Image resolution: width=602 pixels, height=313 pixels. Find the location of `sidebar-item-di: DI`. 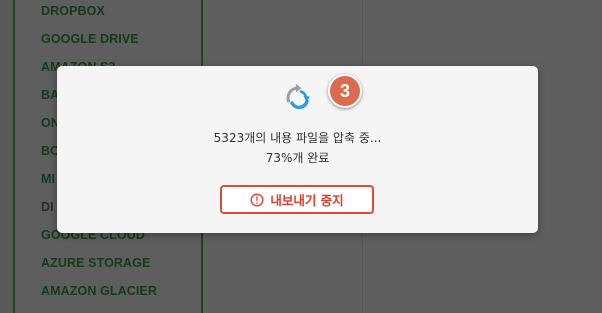

sidebar-item-di: DI is located at coordinates (47, 207).